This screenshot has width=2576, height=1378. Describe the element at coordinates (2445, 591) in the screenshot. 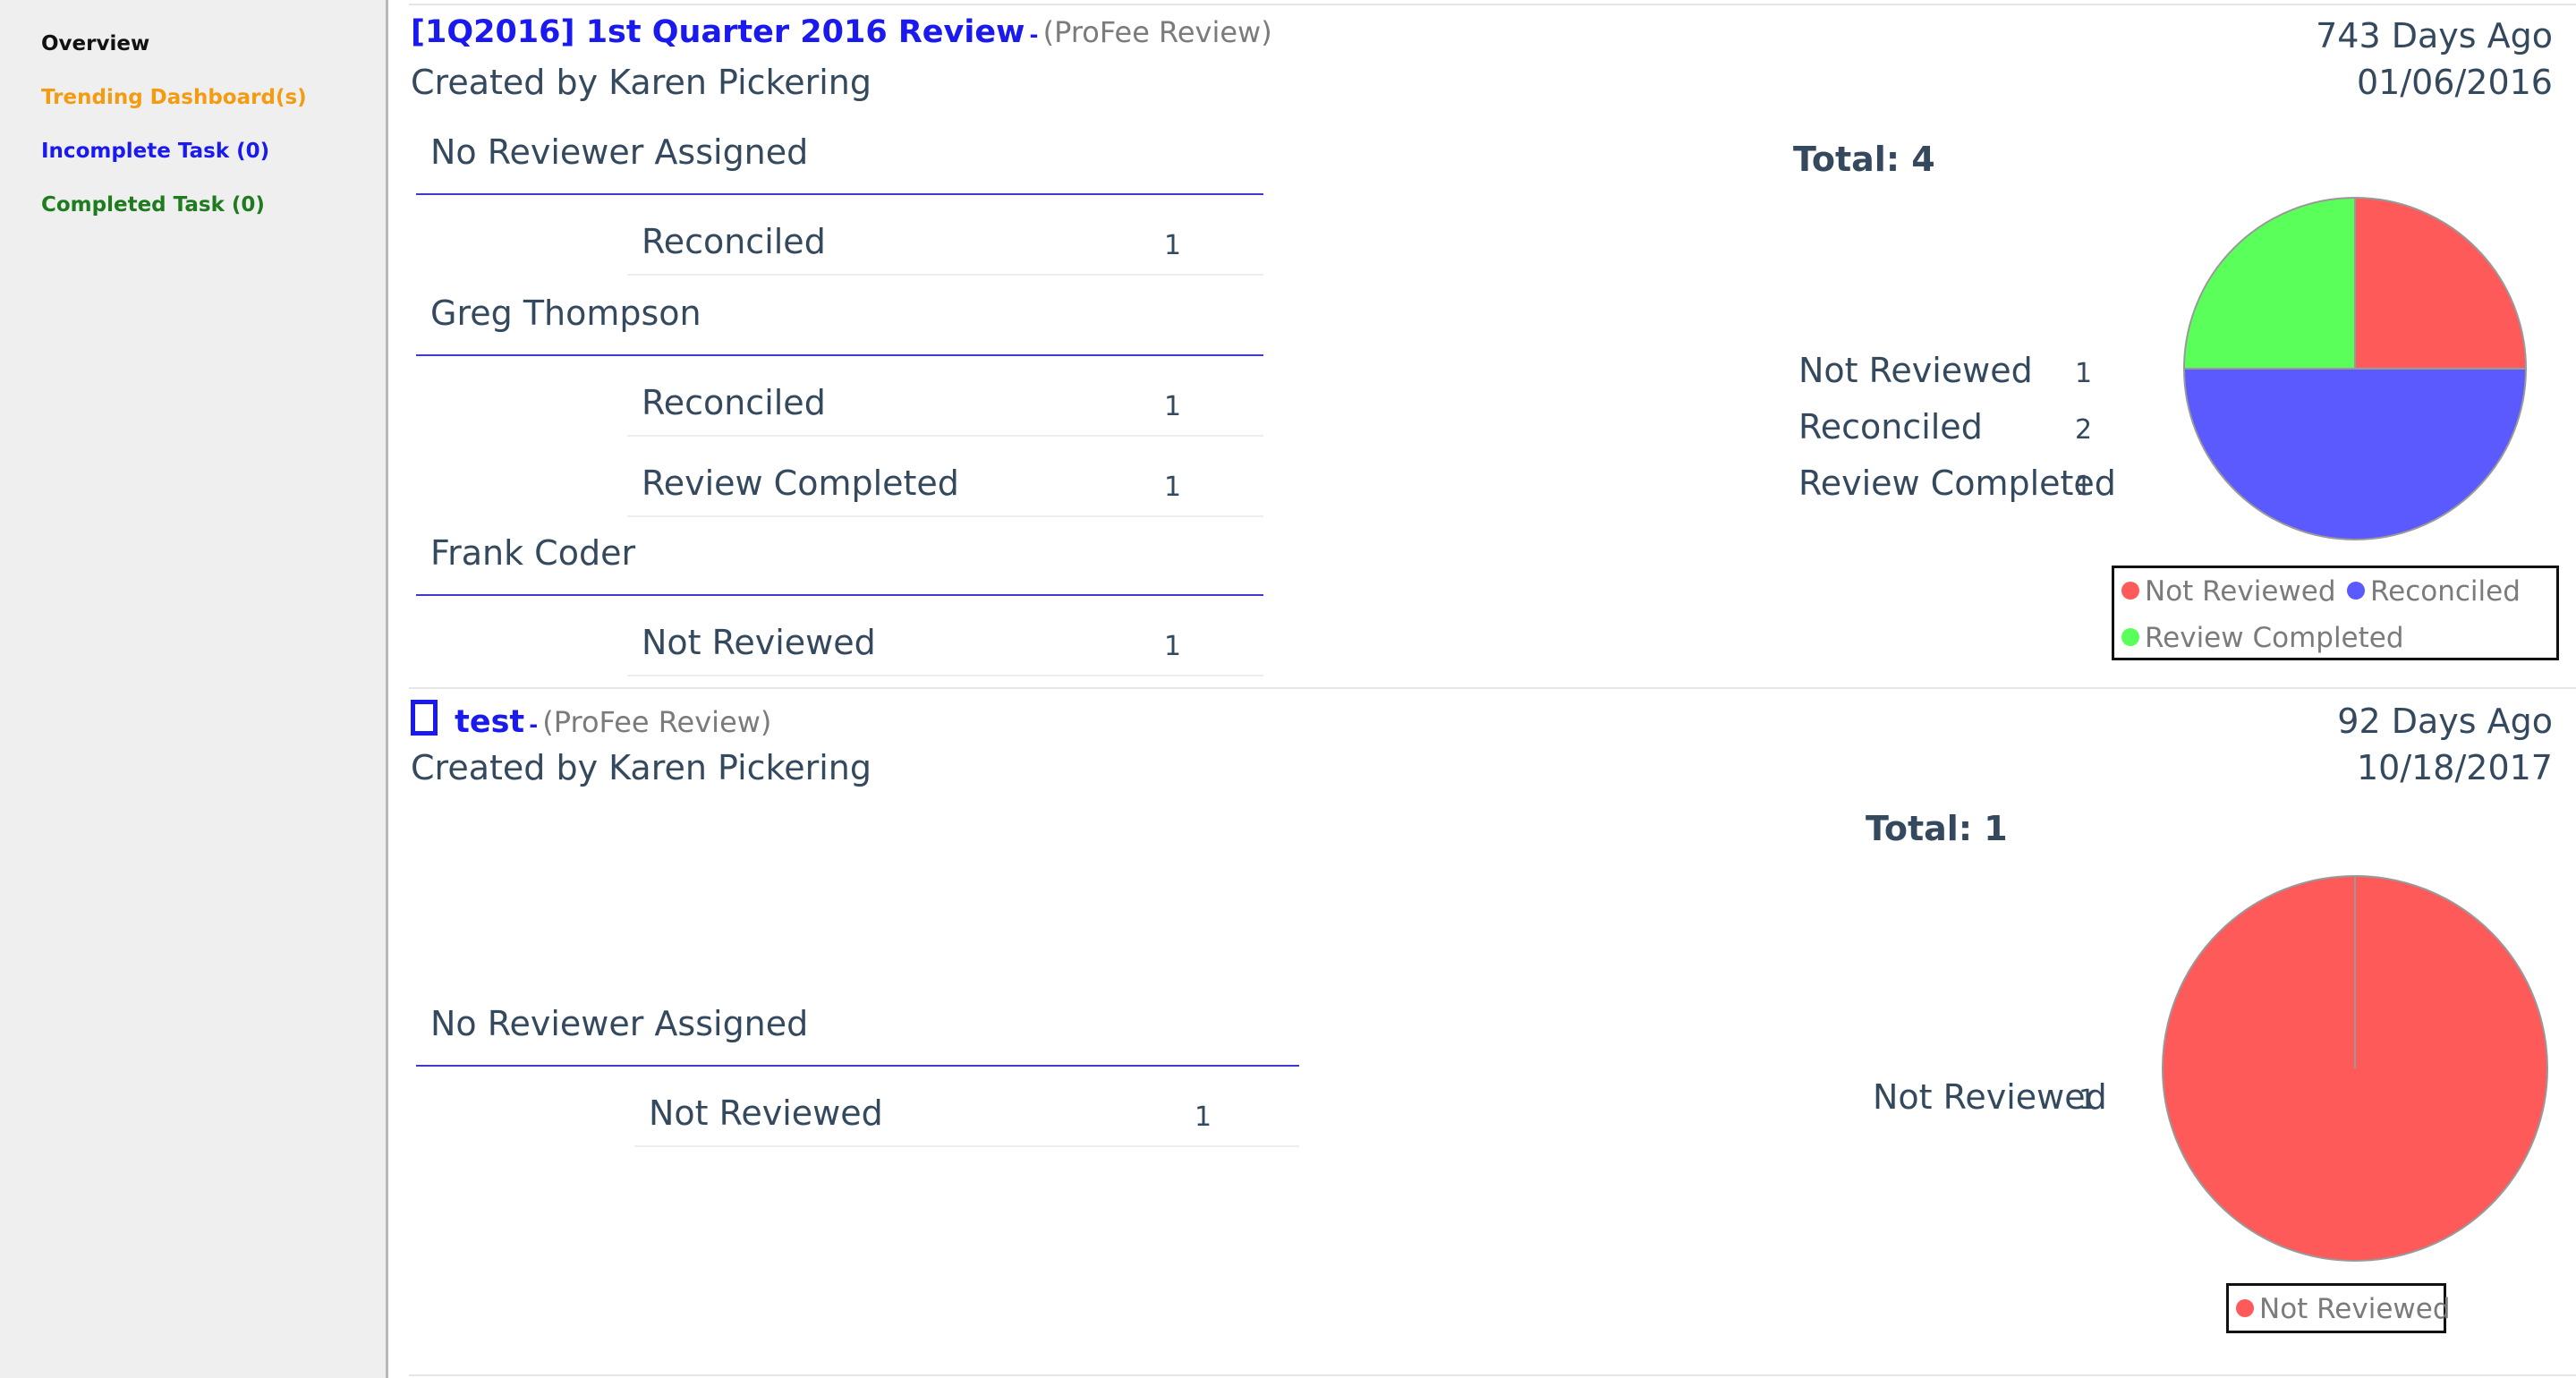

I see `legend-label: Reconciled` at that location.